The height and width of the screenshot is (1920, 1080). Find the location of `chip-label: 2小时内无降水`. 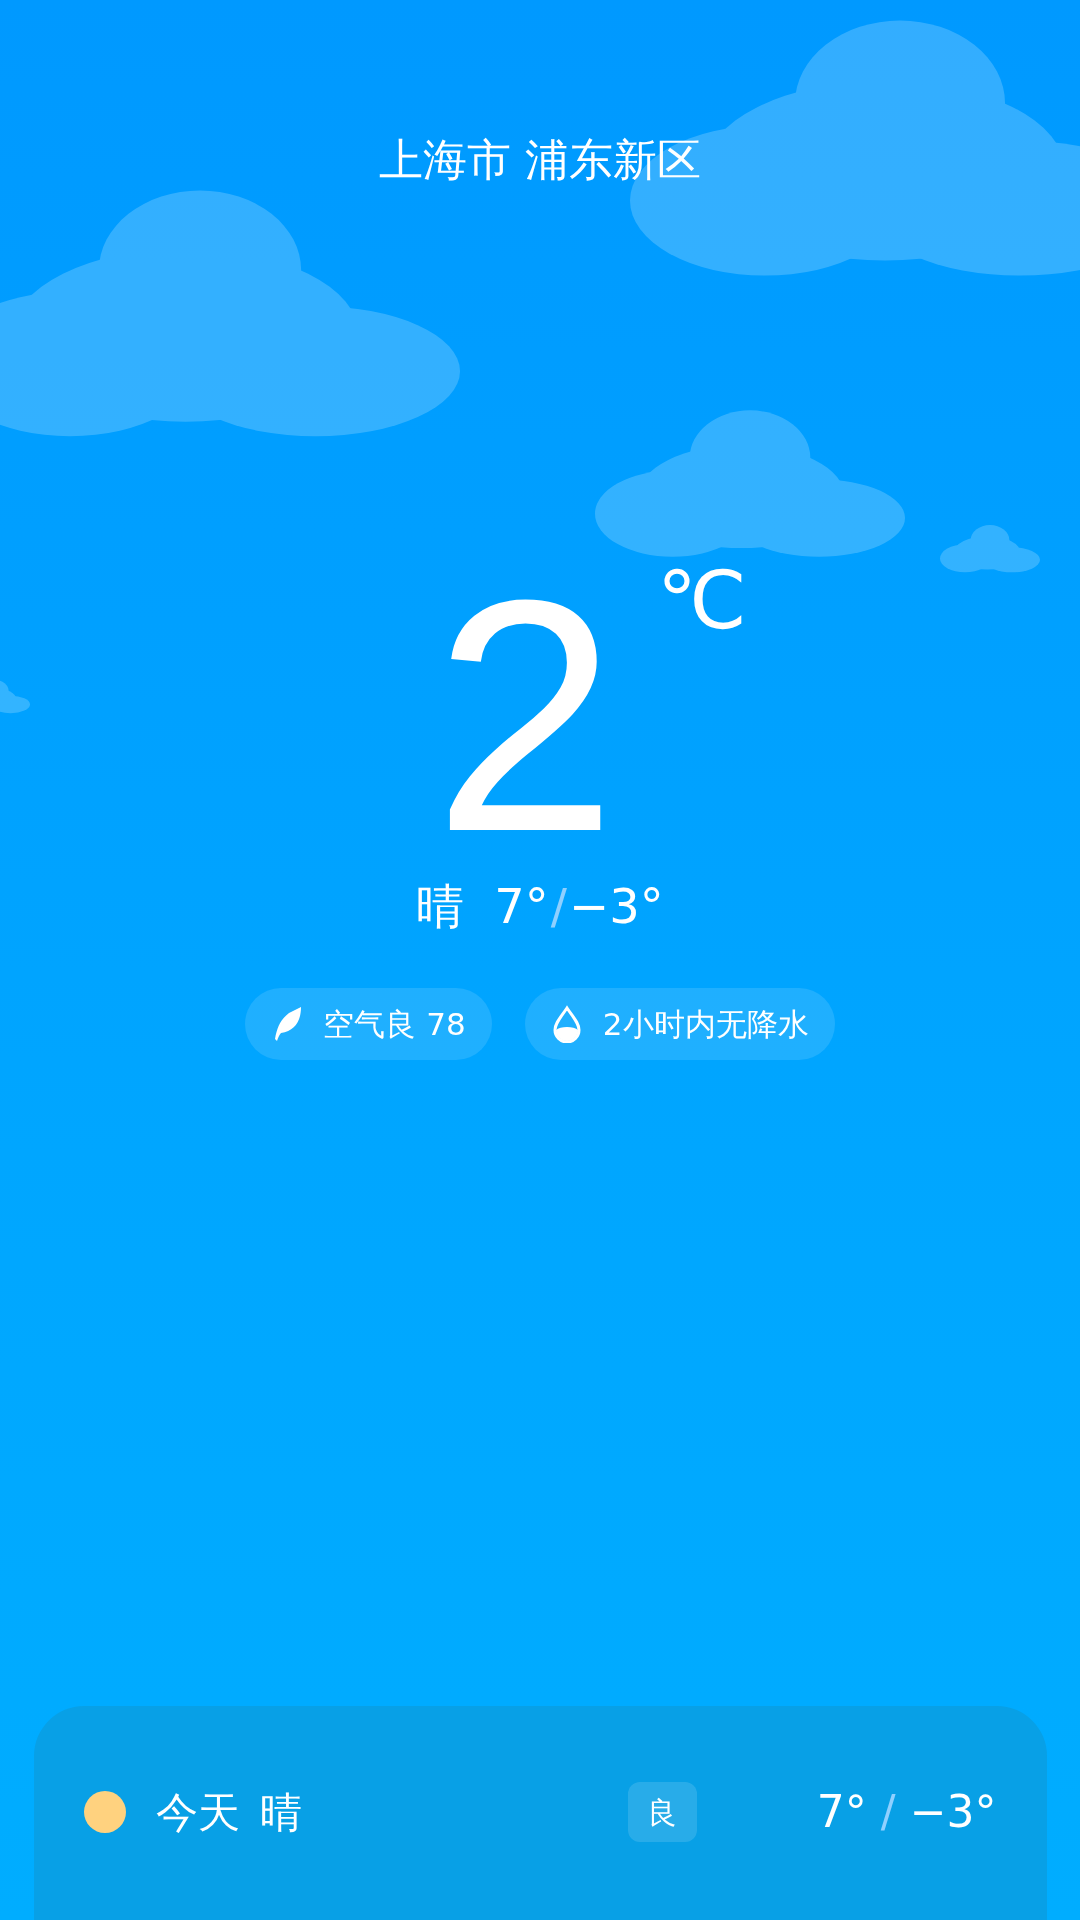

chip-label: 2小时内无降水 is located at coordinates (705, 1024).